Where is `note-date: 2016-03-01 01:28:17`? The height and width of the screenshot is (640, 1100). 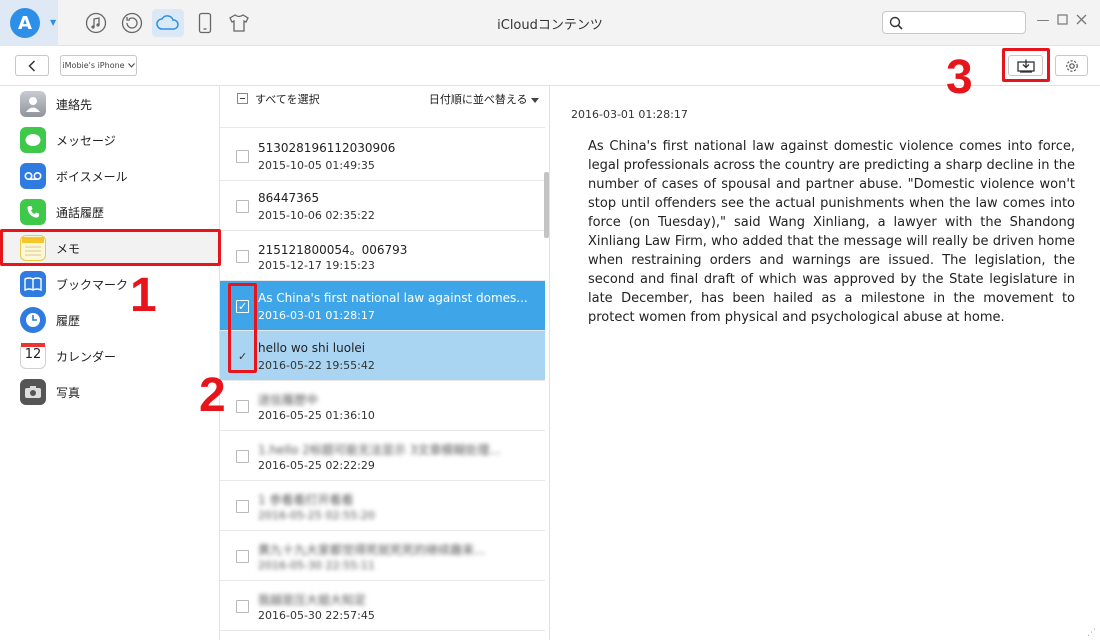 note-date: 2016-03-01 01:28:17 is located at coordinates (316, 315).